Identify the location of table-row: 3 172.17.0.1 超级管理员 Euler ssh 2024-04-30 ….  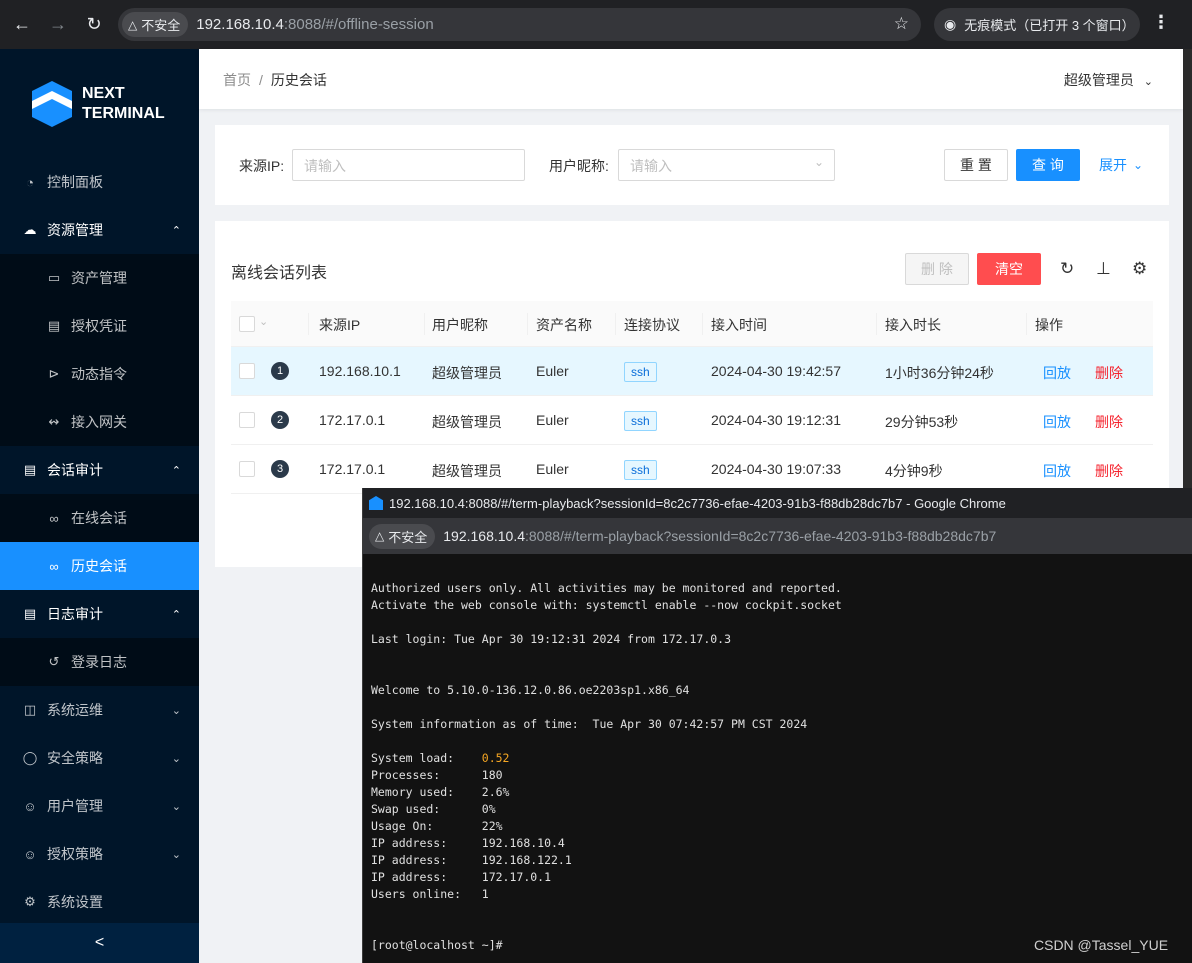
(692, 469).